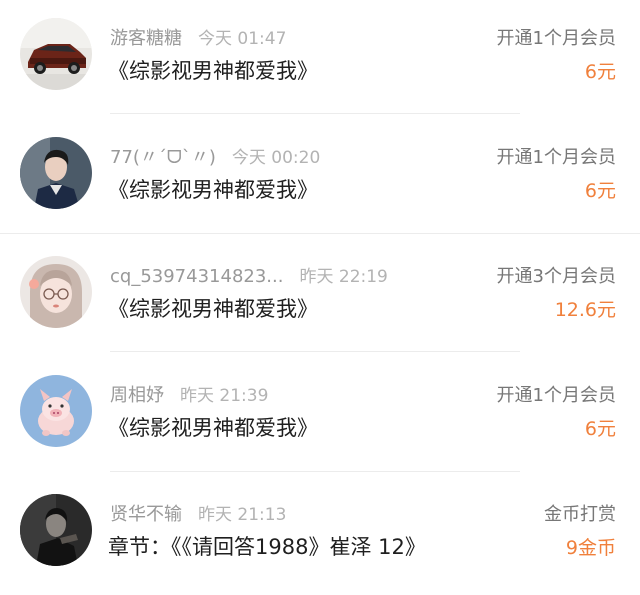 Image resolution: width=640 pixels, height=595 pixels. What do you see at coordinates (56, 530) in the screenshot?
I see `dark-portrait-avatar-icon` at bounding box center [56, 530].